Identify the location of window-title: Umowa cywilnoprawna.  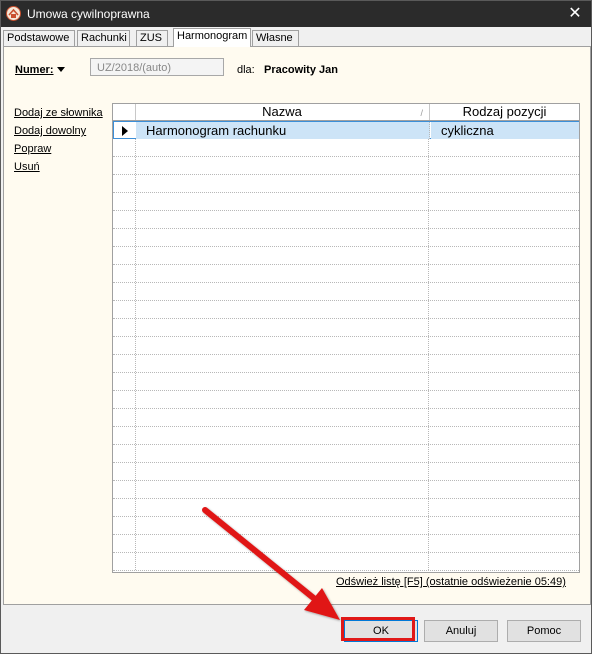
(88, 14).